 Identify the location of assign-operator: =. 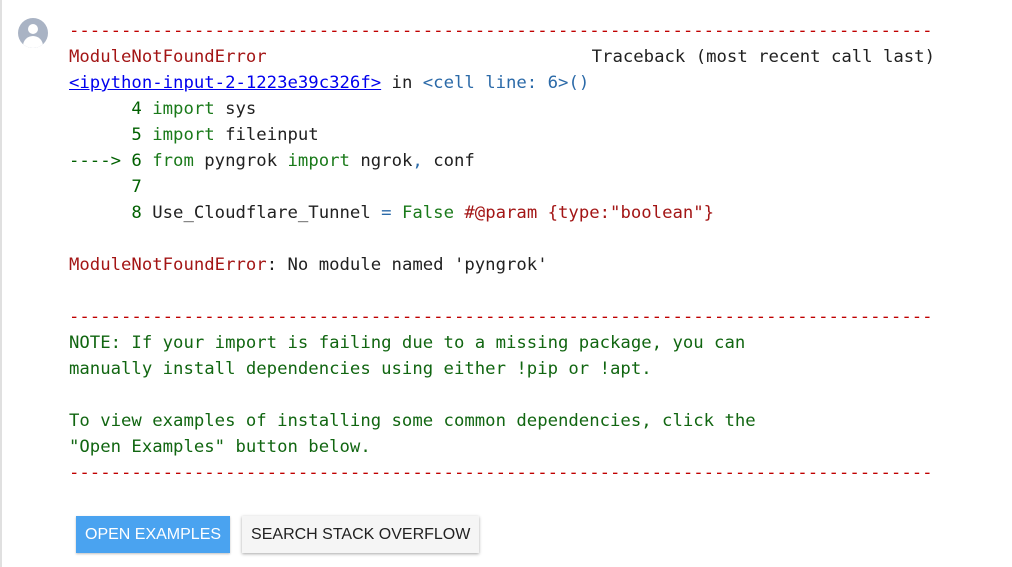
(386, 213).